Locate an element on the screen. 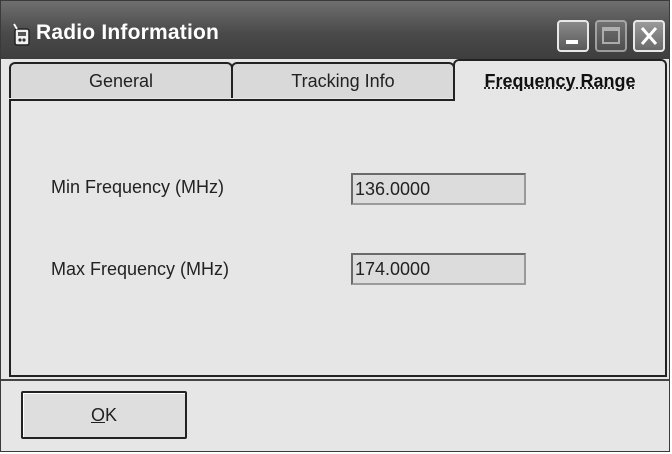 This screenshot has height=454, width=672. min-frequency-label: Min Frequency (MHz) is located at coordinates (138, 187).